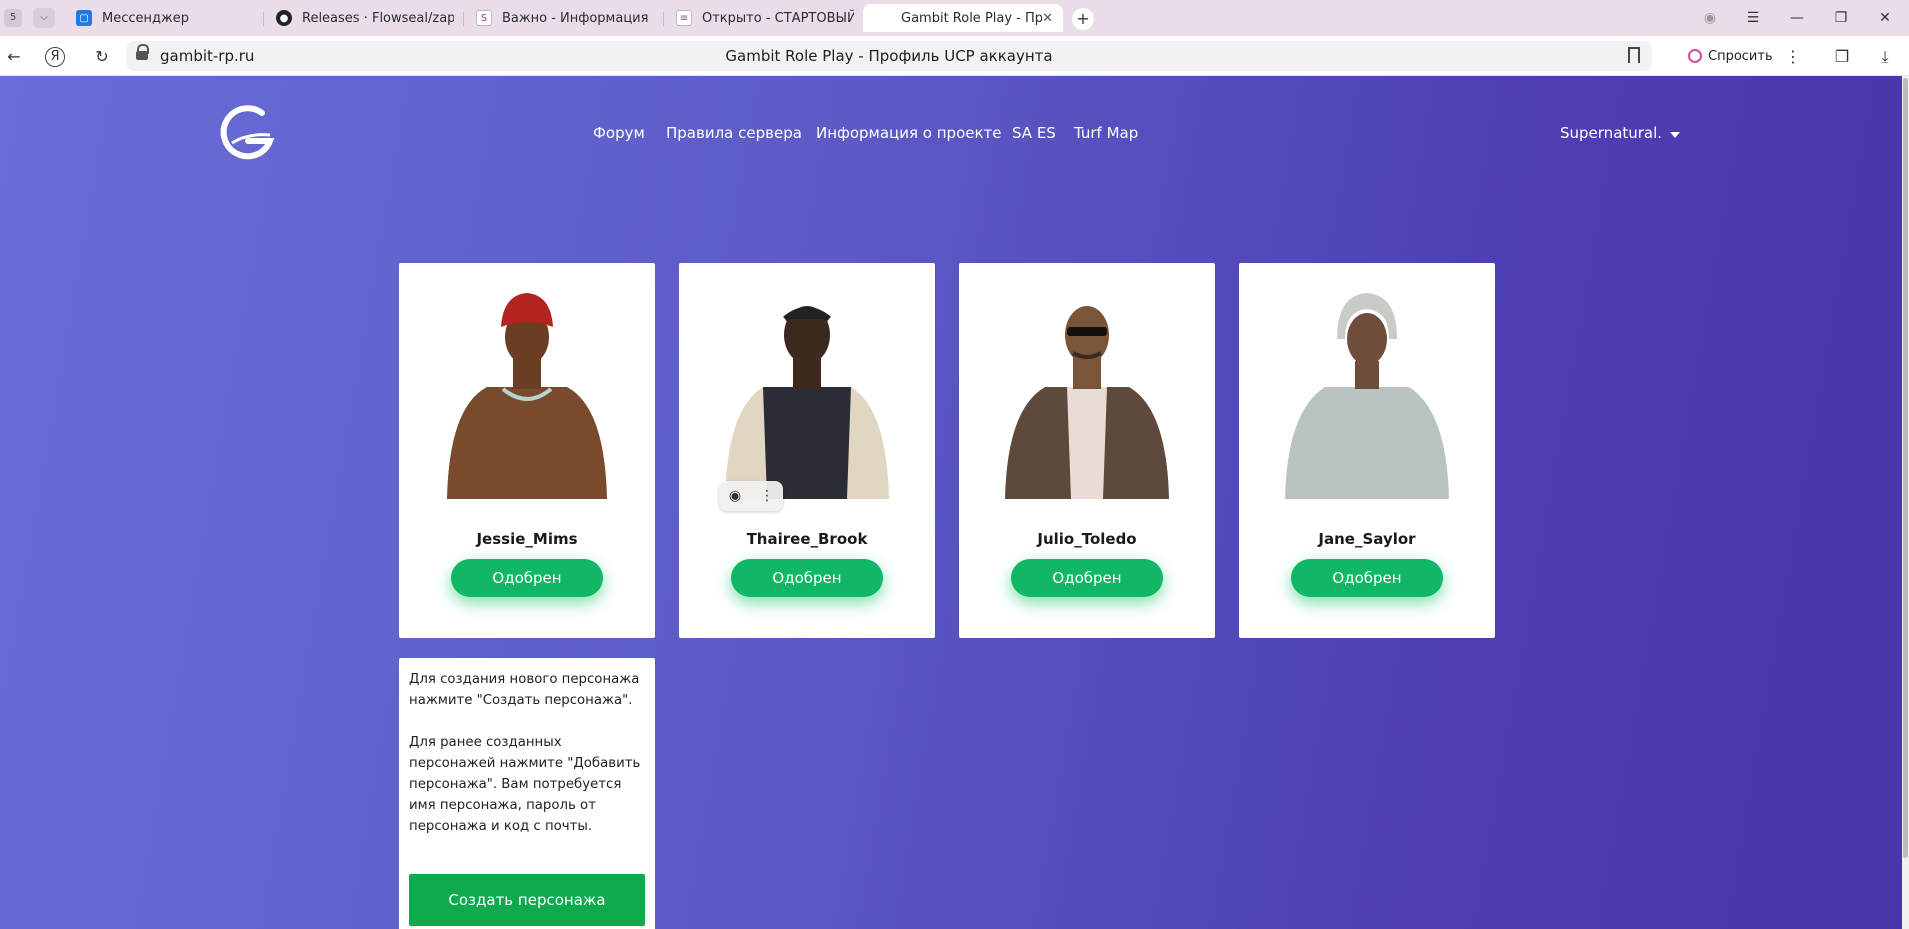  I want to click on character-card: Jane_Saylor Одобрен, so click(1367, 450).